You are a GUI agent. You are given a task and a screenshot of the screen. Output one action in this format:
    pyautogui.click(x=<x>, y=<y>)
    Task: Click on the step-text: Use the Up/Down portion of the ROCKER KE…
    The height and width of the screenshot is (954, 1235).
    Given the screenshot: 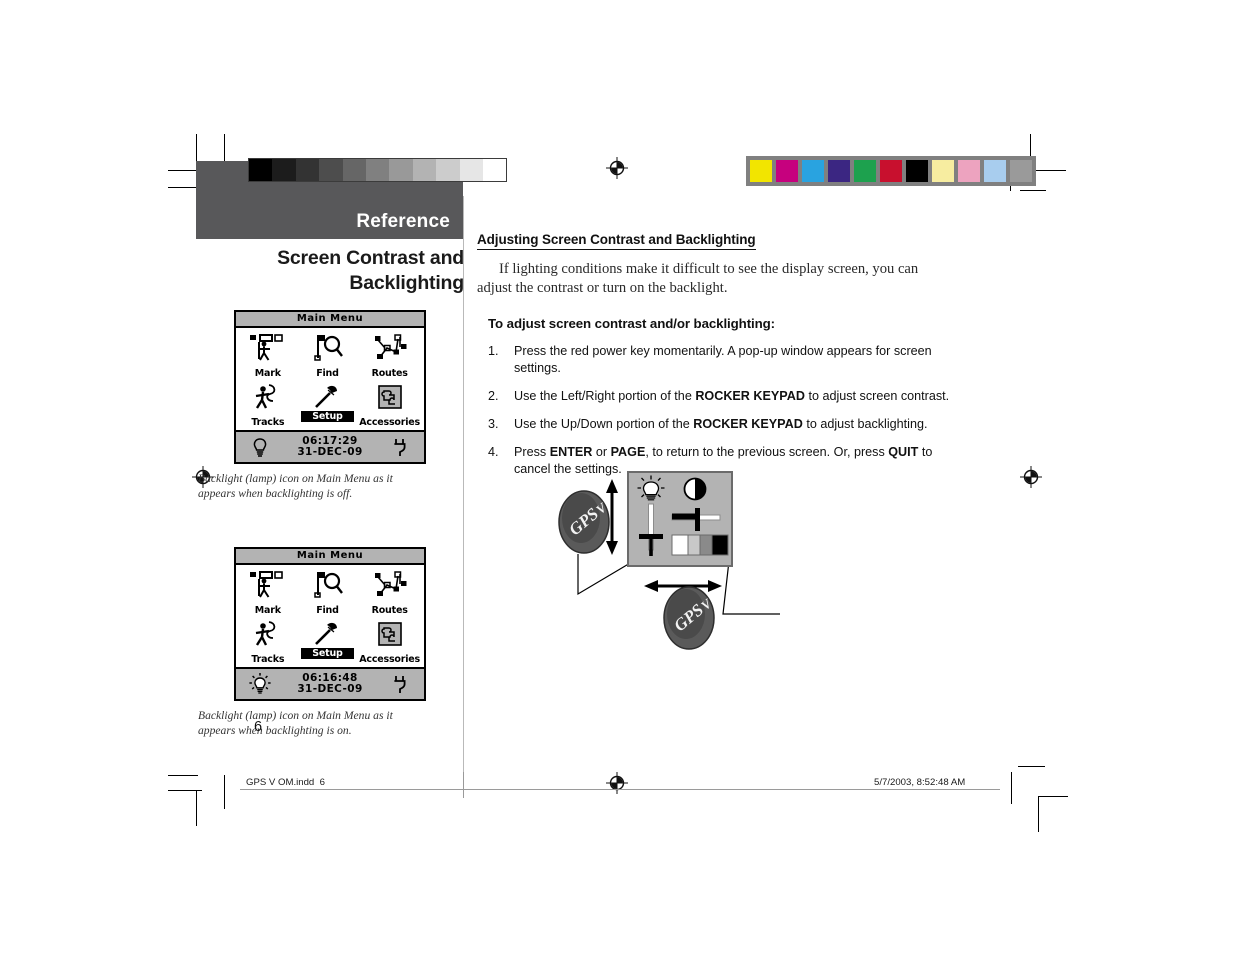 What is the action you would take?
    pyautogui.click(x=721, y=424)
    